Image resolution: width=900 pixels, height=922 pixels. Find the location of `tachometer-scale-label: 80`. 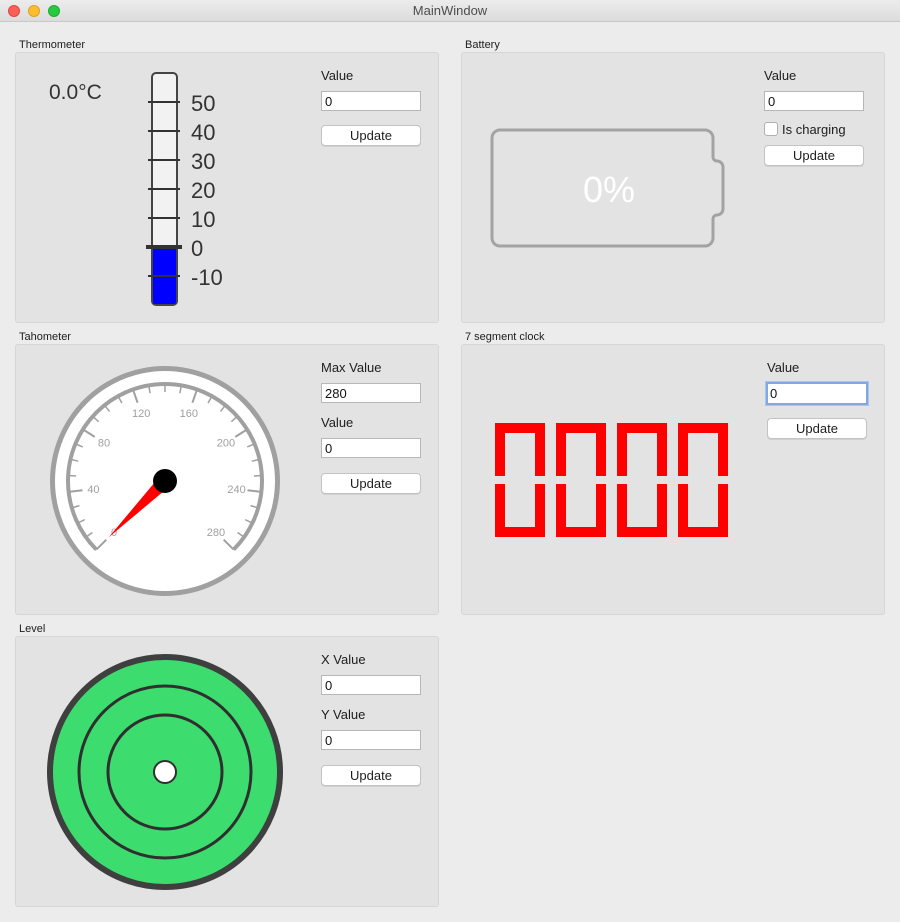

tachometer-scale-label: 80 is located at coordinates (104, 444).